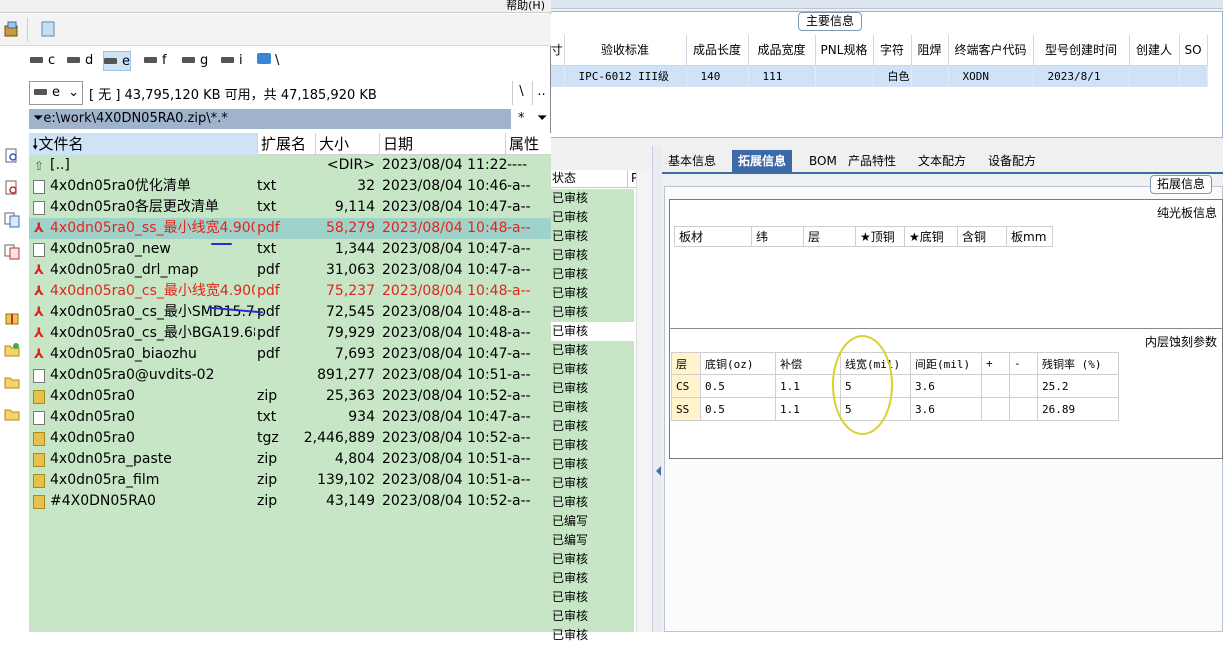 The width and height of the screenshot is (1223, 645). Describe the element at coordinates (1012, 161) in the screenshot. I see `tab-5: 设备配方` at that location.